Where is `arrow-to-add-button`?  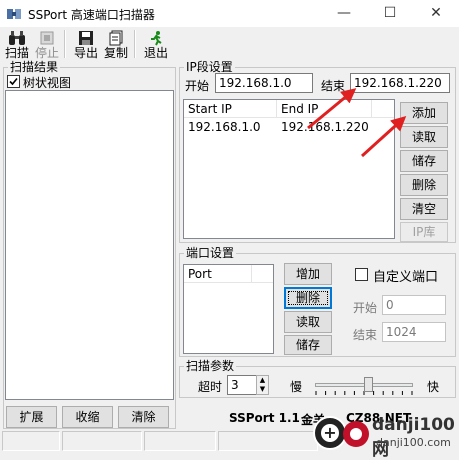
arrow-to-add-button is located at coordinates (383, 136).